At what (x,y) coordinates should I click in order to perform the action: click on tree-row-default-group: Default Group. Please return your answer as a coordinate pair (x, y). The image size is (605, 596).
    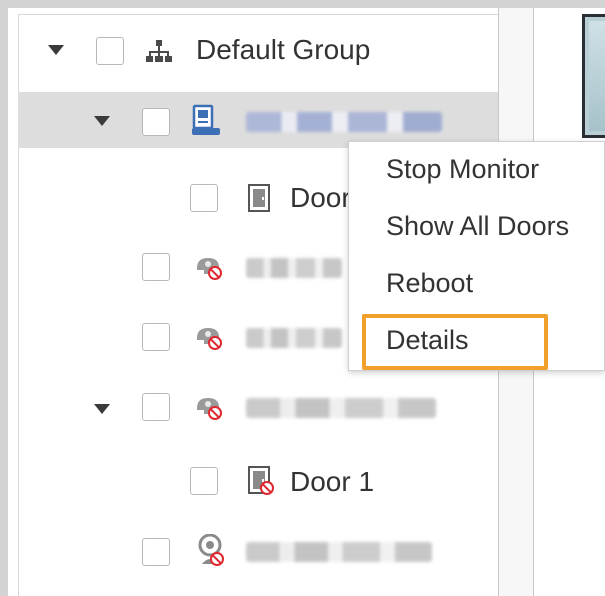
    Looking at the image, I should click on (258, 50).